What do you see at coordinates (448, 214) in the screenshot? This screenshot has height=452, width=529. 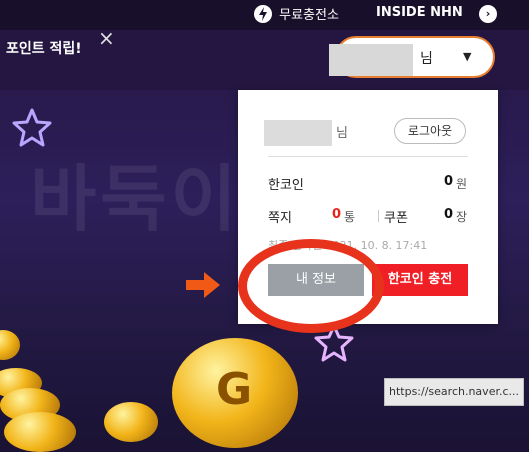 I see `coupon-value: 0` at bounding box center [448, 214].